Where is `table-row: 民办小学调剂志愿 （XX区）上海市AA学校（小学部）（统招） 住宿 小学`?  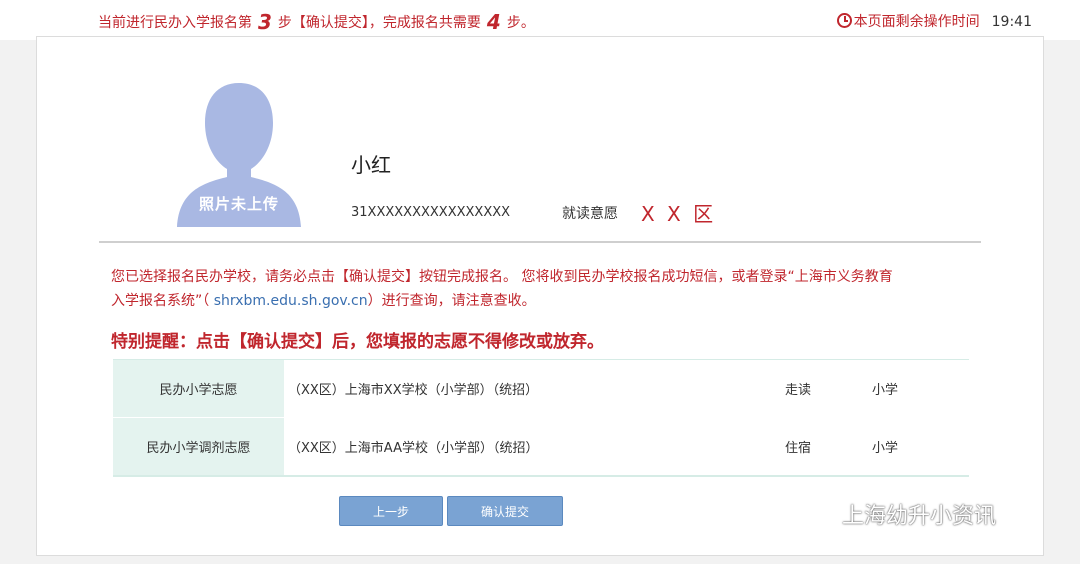
table-row: 民办小学调剂志愿 （XX区）上海市AA学校（小学部）（统招） 住宿 小学 is located at coordinates (541, 447).